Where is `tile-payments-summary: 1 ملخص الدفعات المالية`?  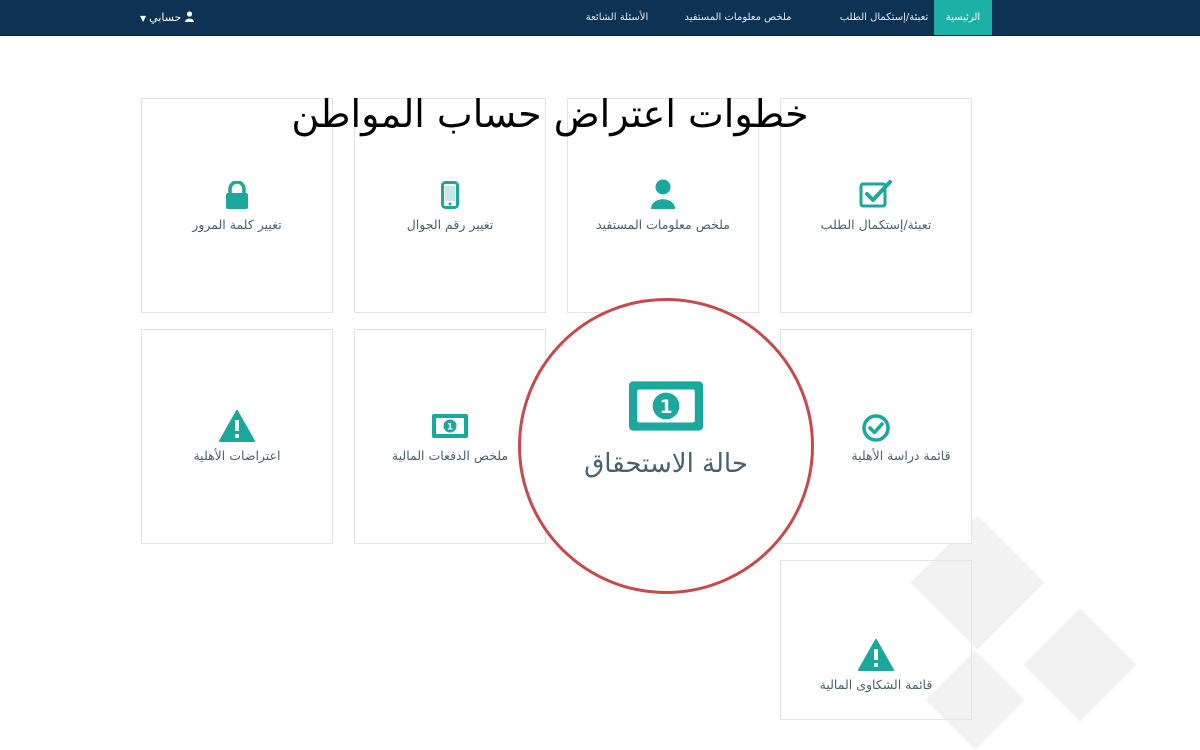 tile-payments-summary: 1 ملخص الدفعات المالية is located at coordinates (450, 436).